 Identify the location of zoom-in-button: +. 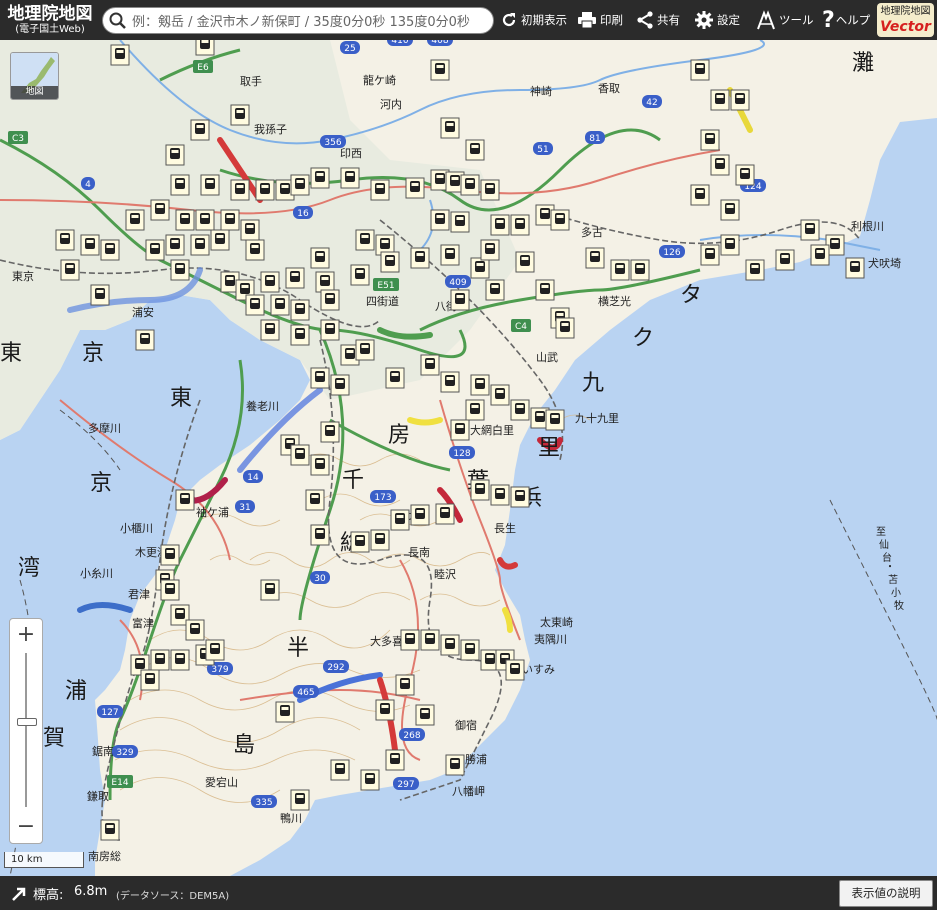
(26, 635).